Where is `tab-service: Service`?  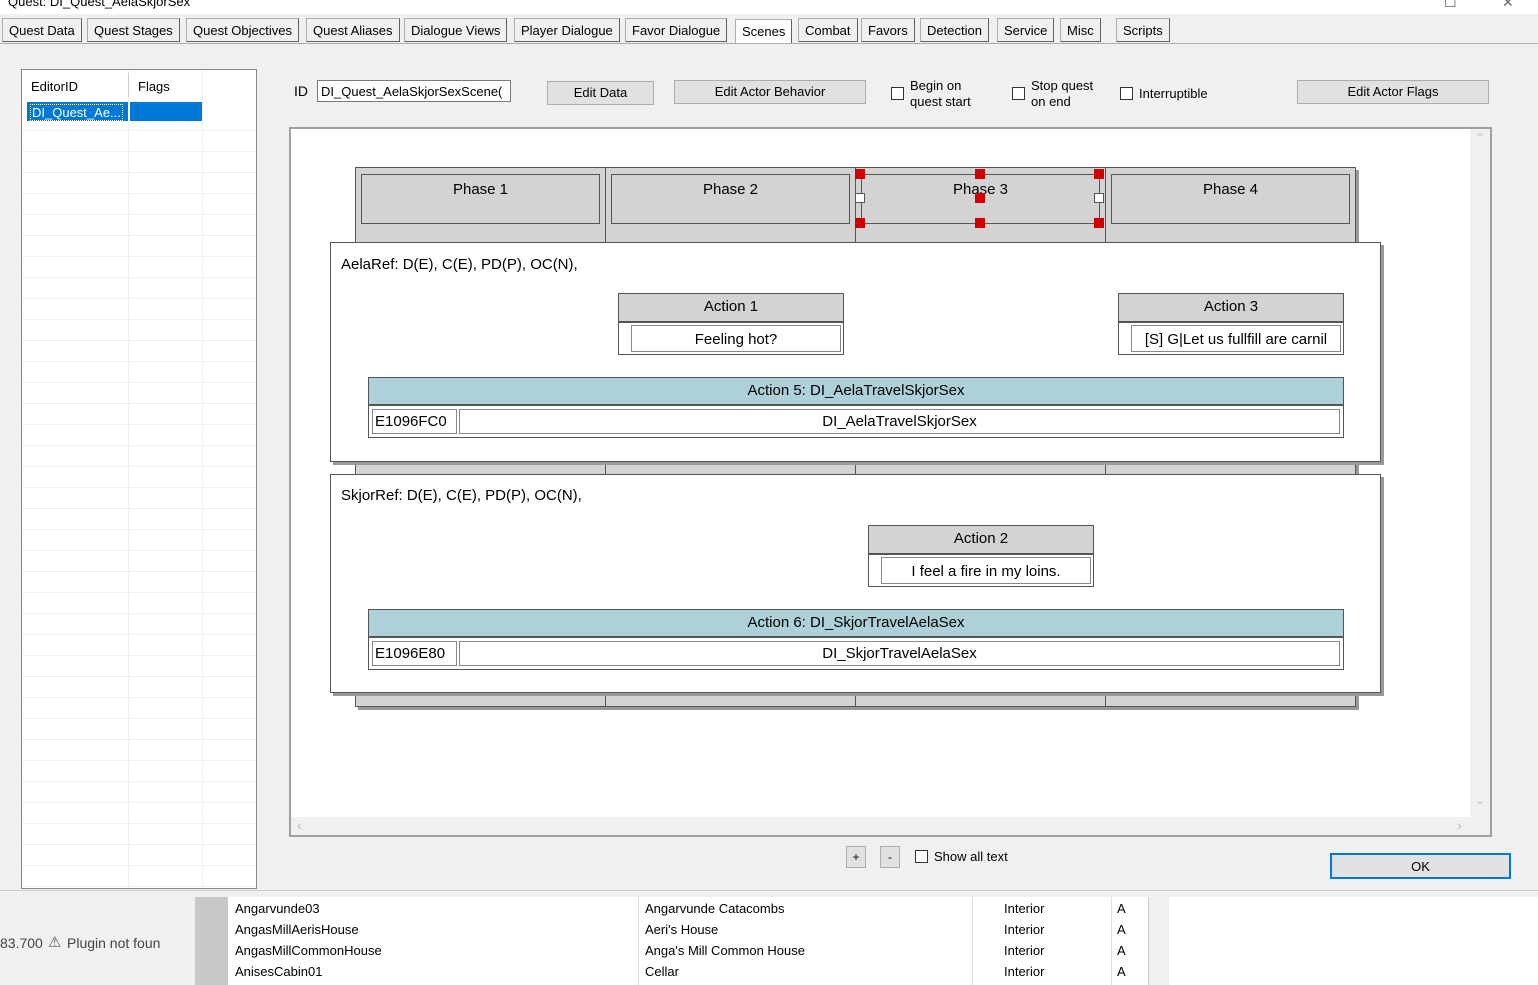 tab-service: Service is located at coordinates (1026, 30).